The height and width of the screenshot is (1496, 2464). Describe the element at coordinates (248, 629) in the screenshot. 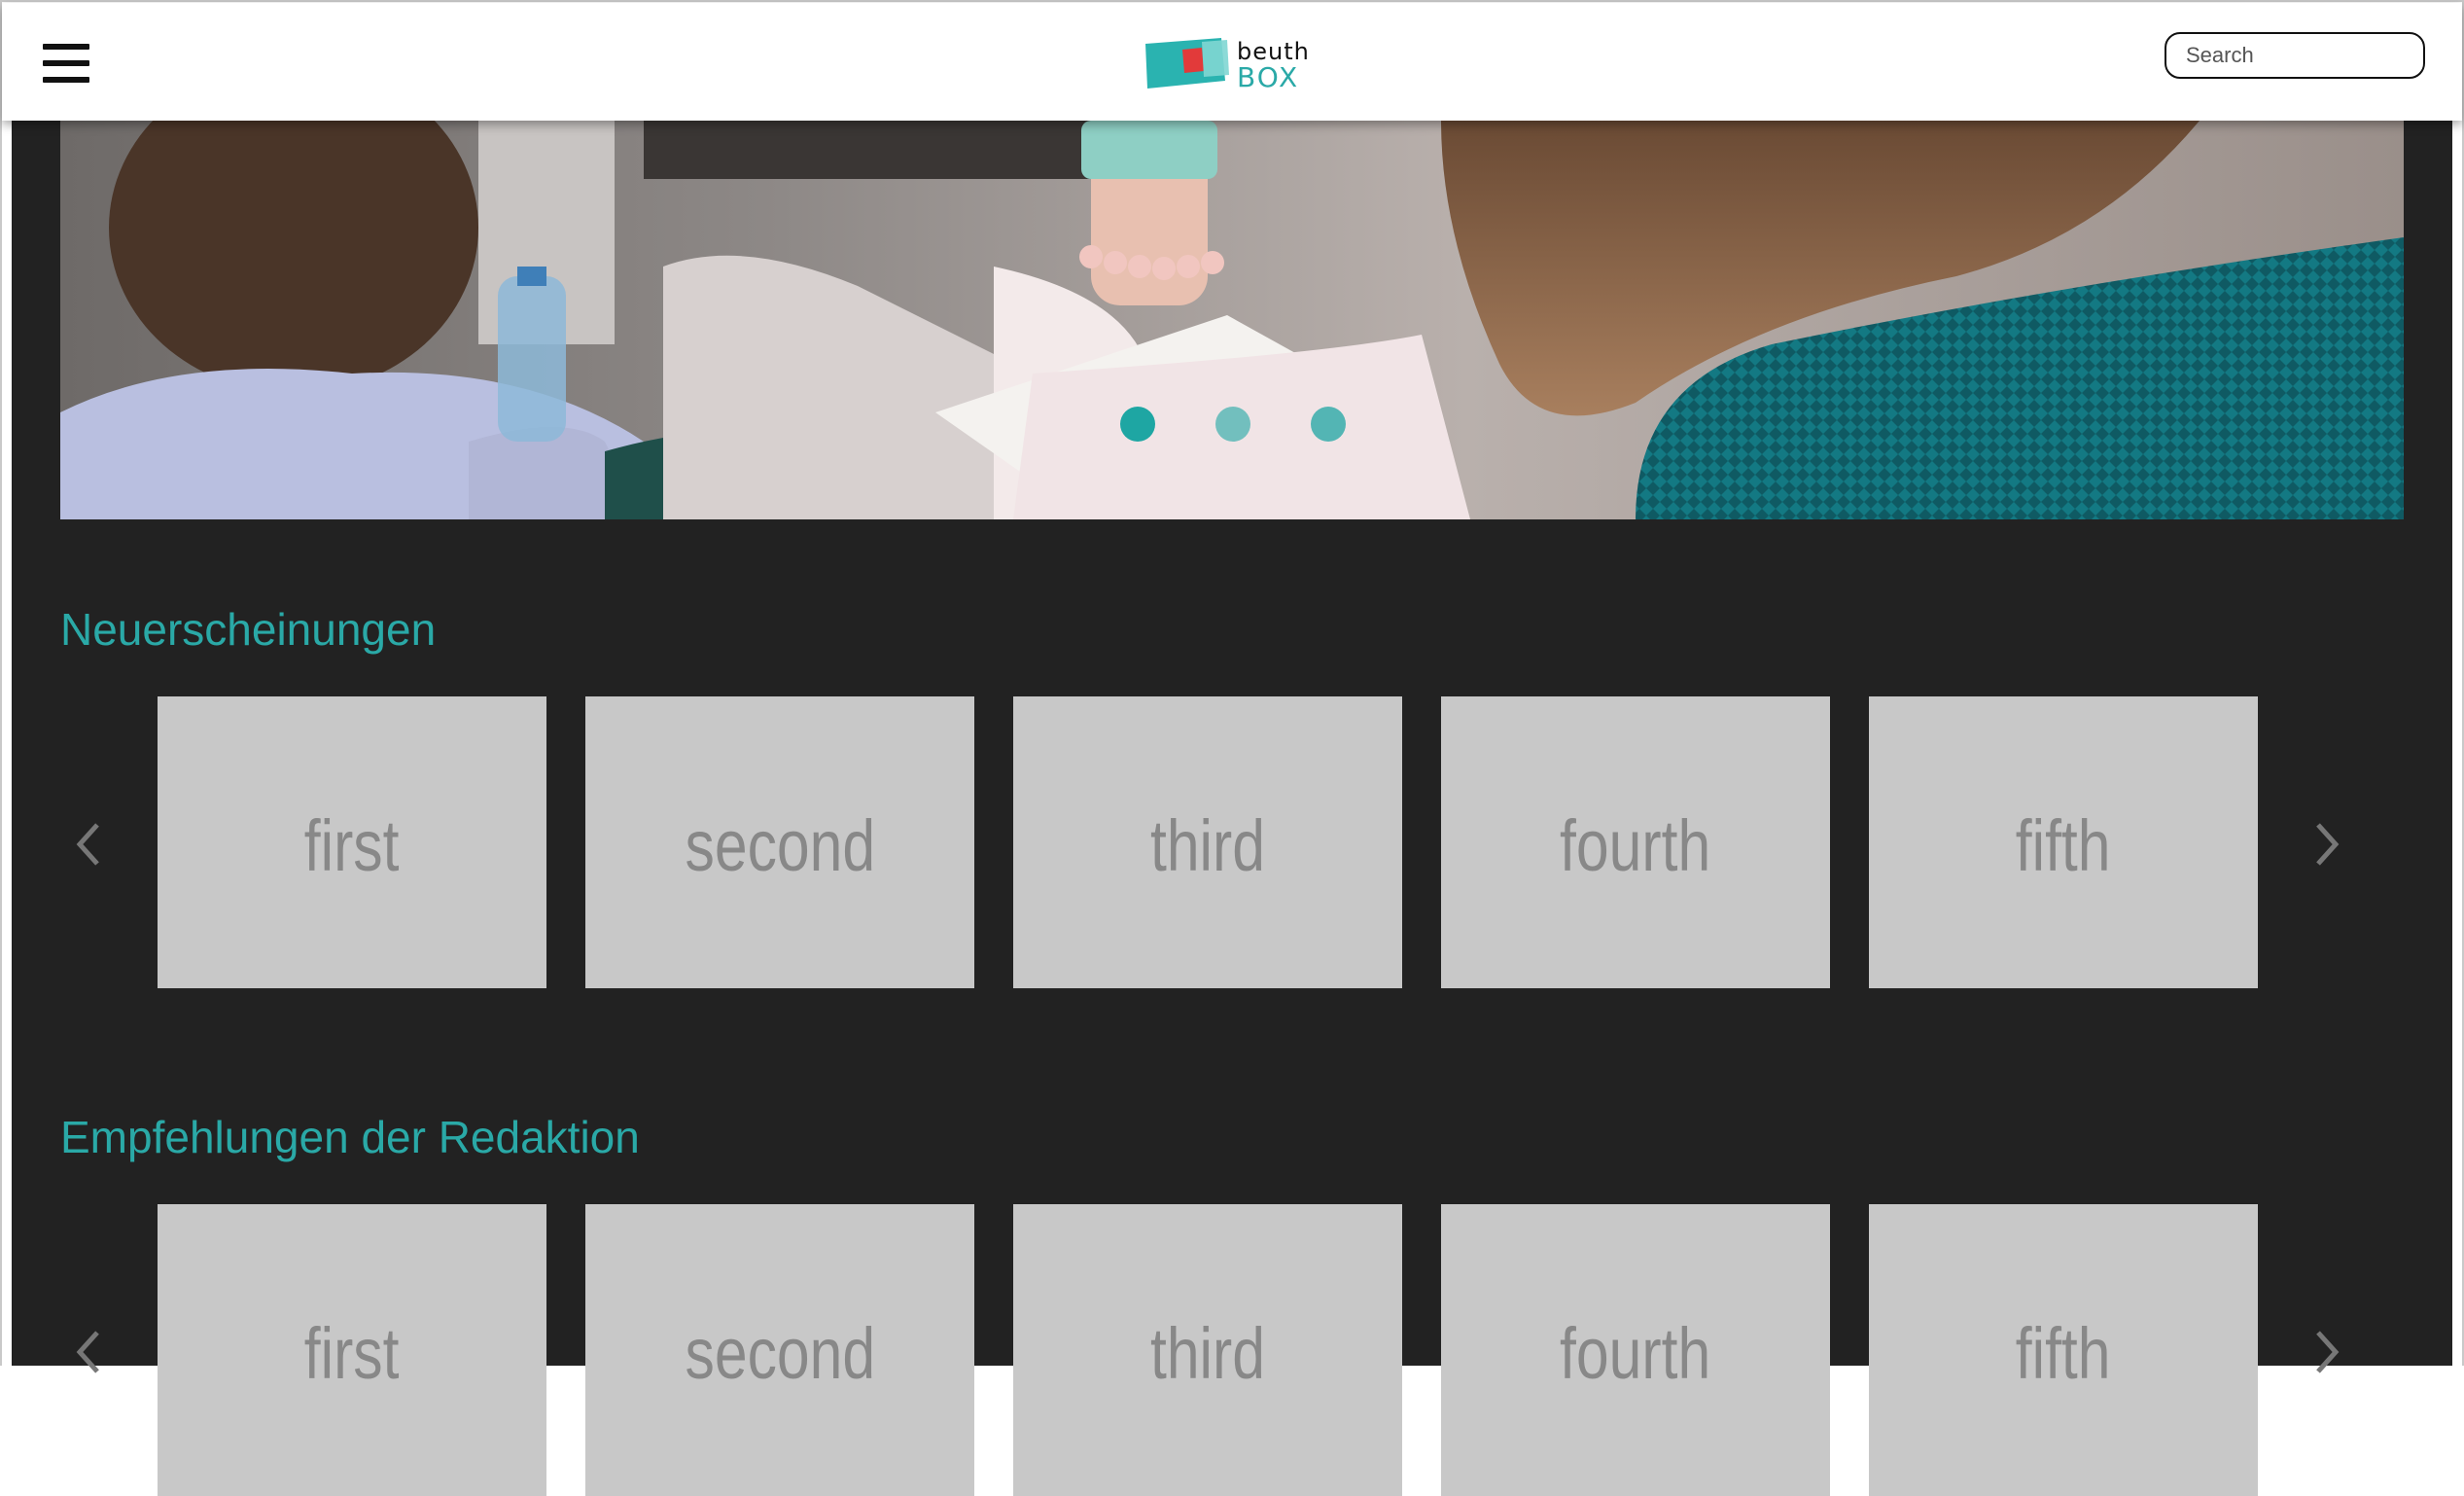

I see `section-title-neuerscheinungen: Neuerscheinungen` at that location.